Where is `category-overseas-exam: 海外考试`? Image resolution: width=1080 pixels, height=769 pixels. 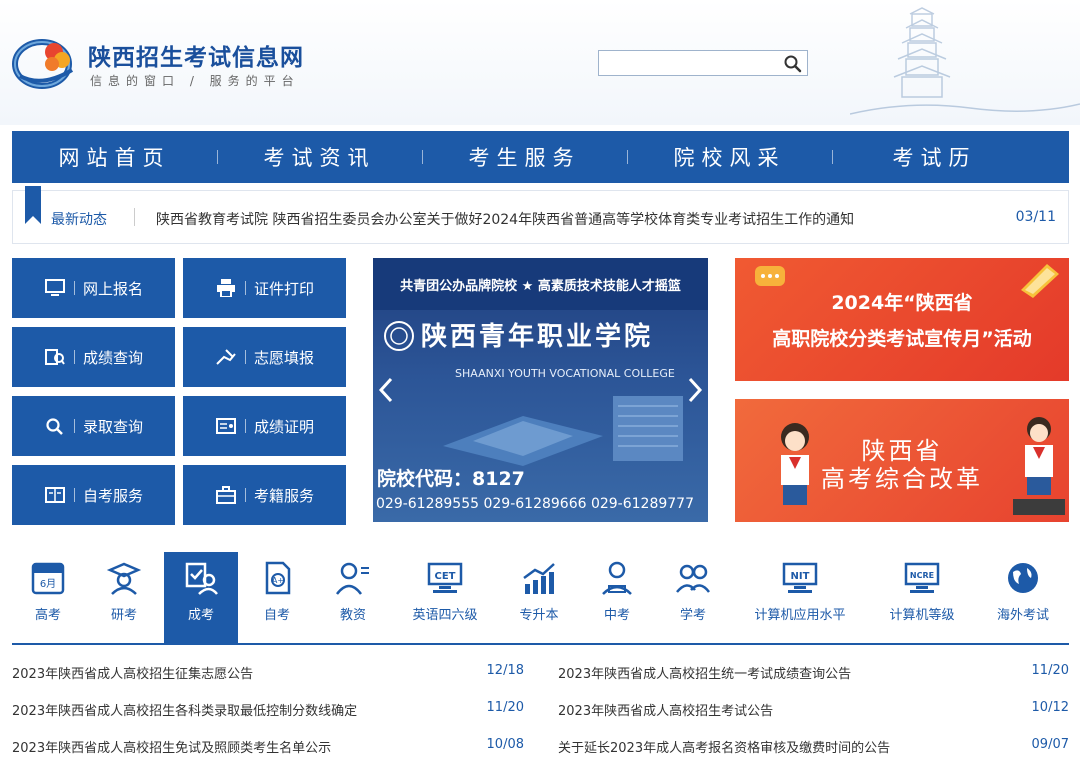 category-overseas-exam: 海外考试 is located at coordinates (1023, 598).